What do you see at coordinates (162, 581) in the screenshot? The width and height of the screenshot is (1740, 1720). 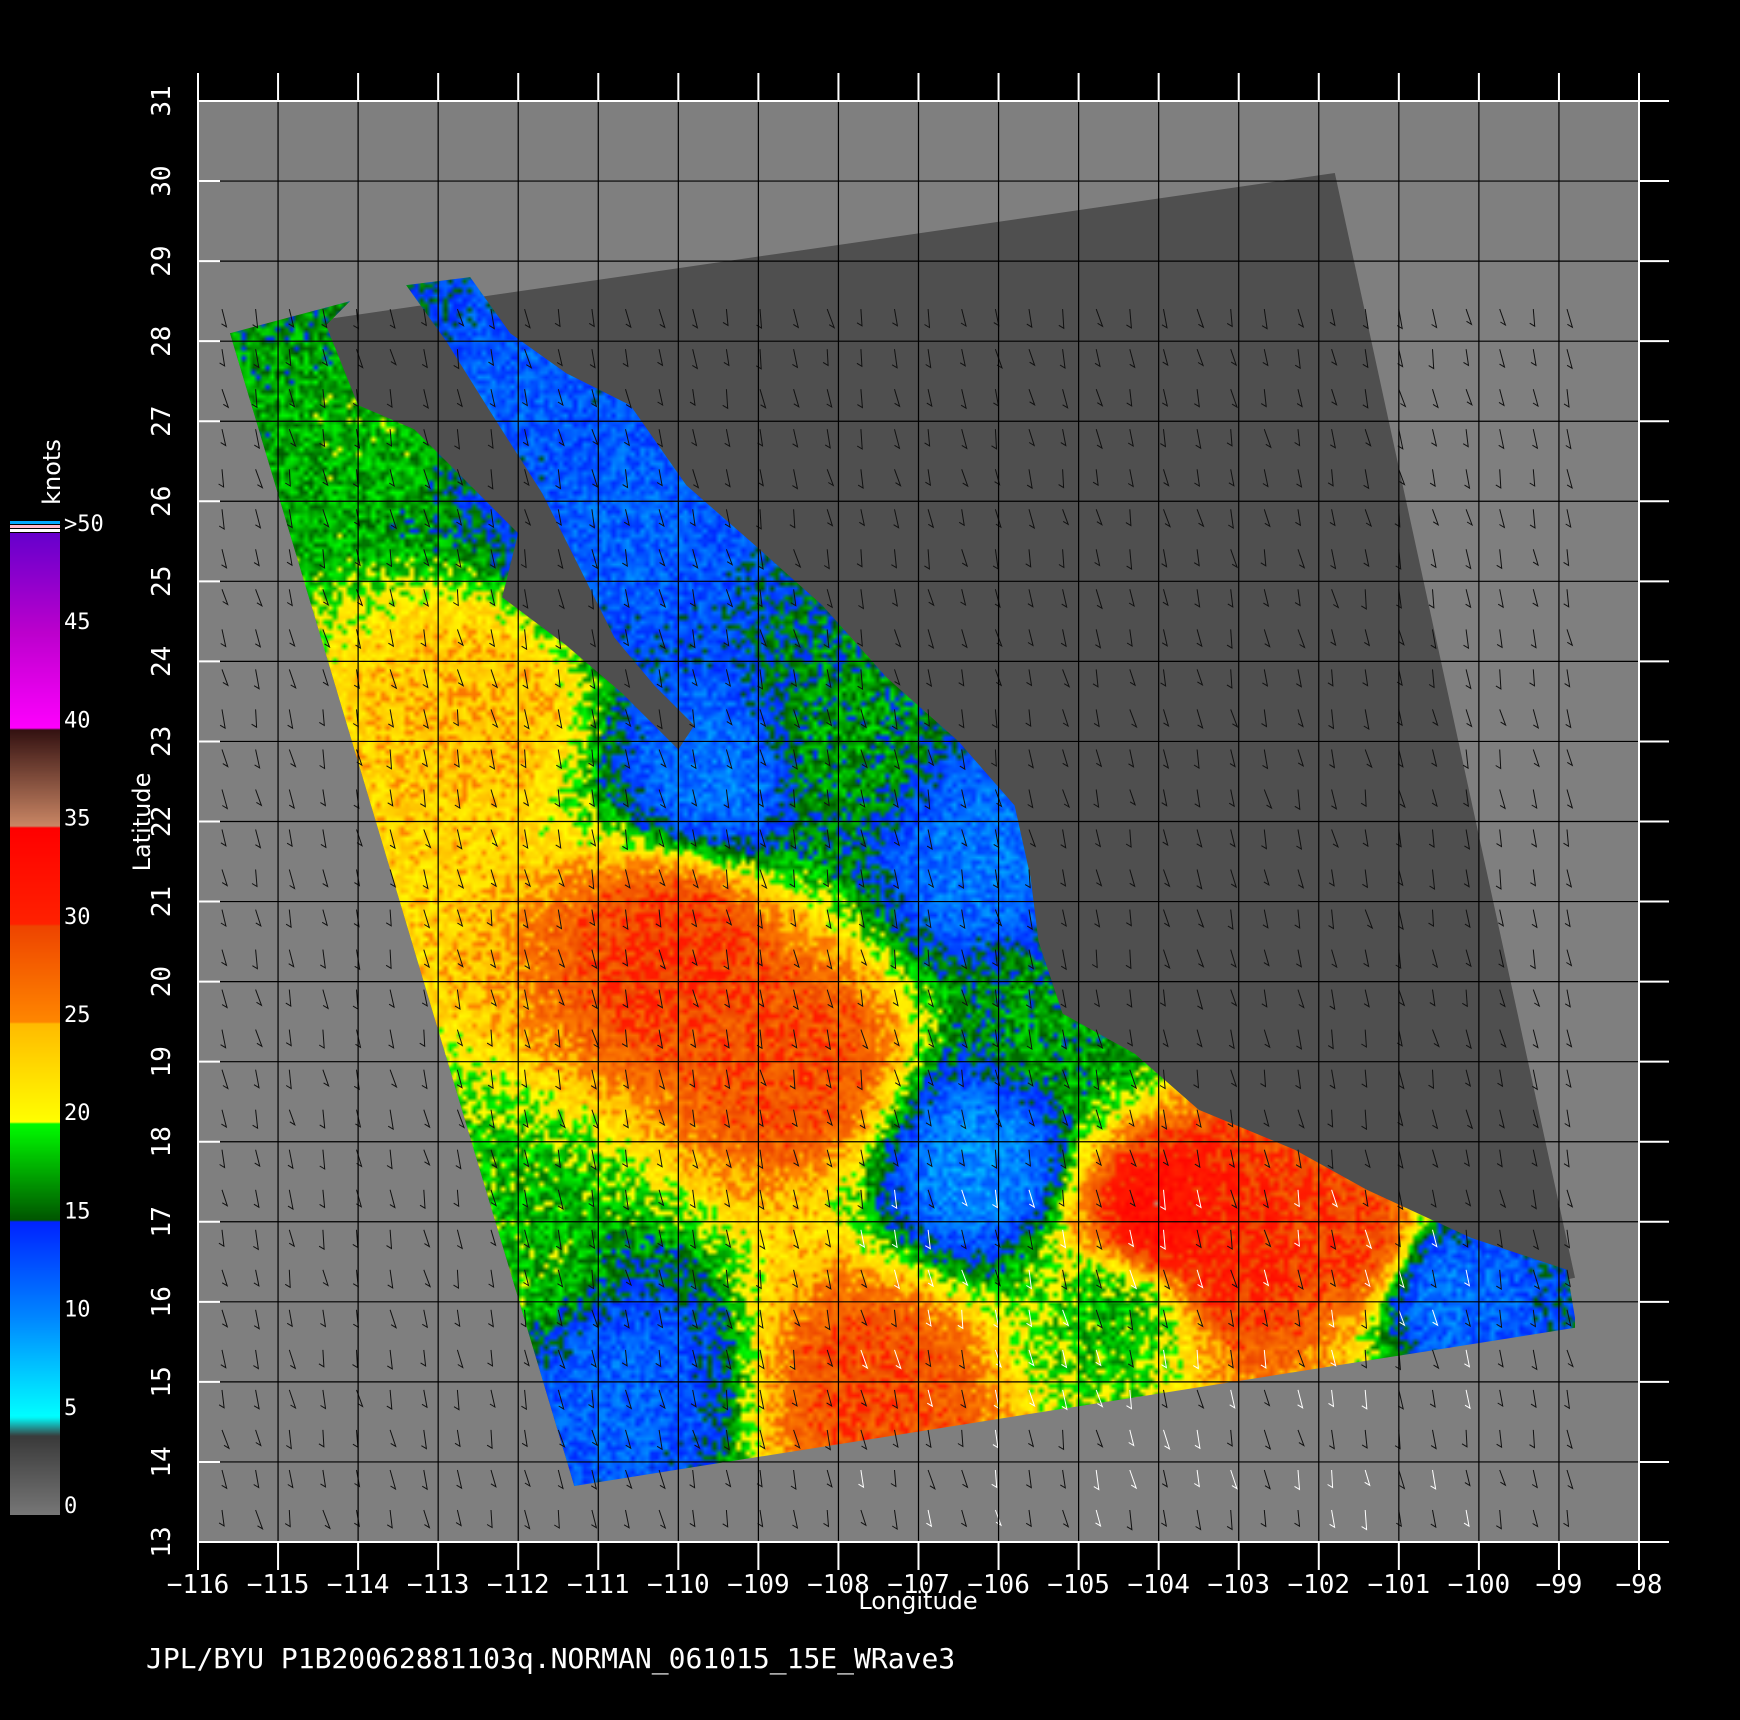 I see `y-tick-label: 25` at bounding box center [162, 581].